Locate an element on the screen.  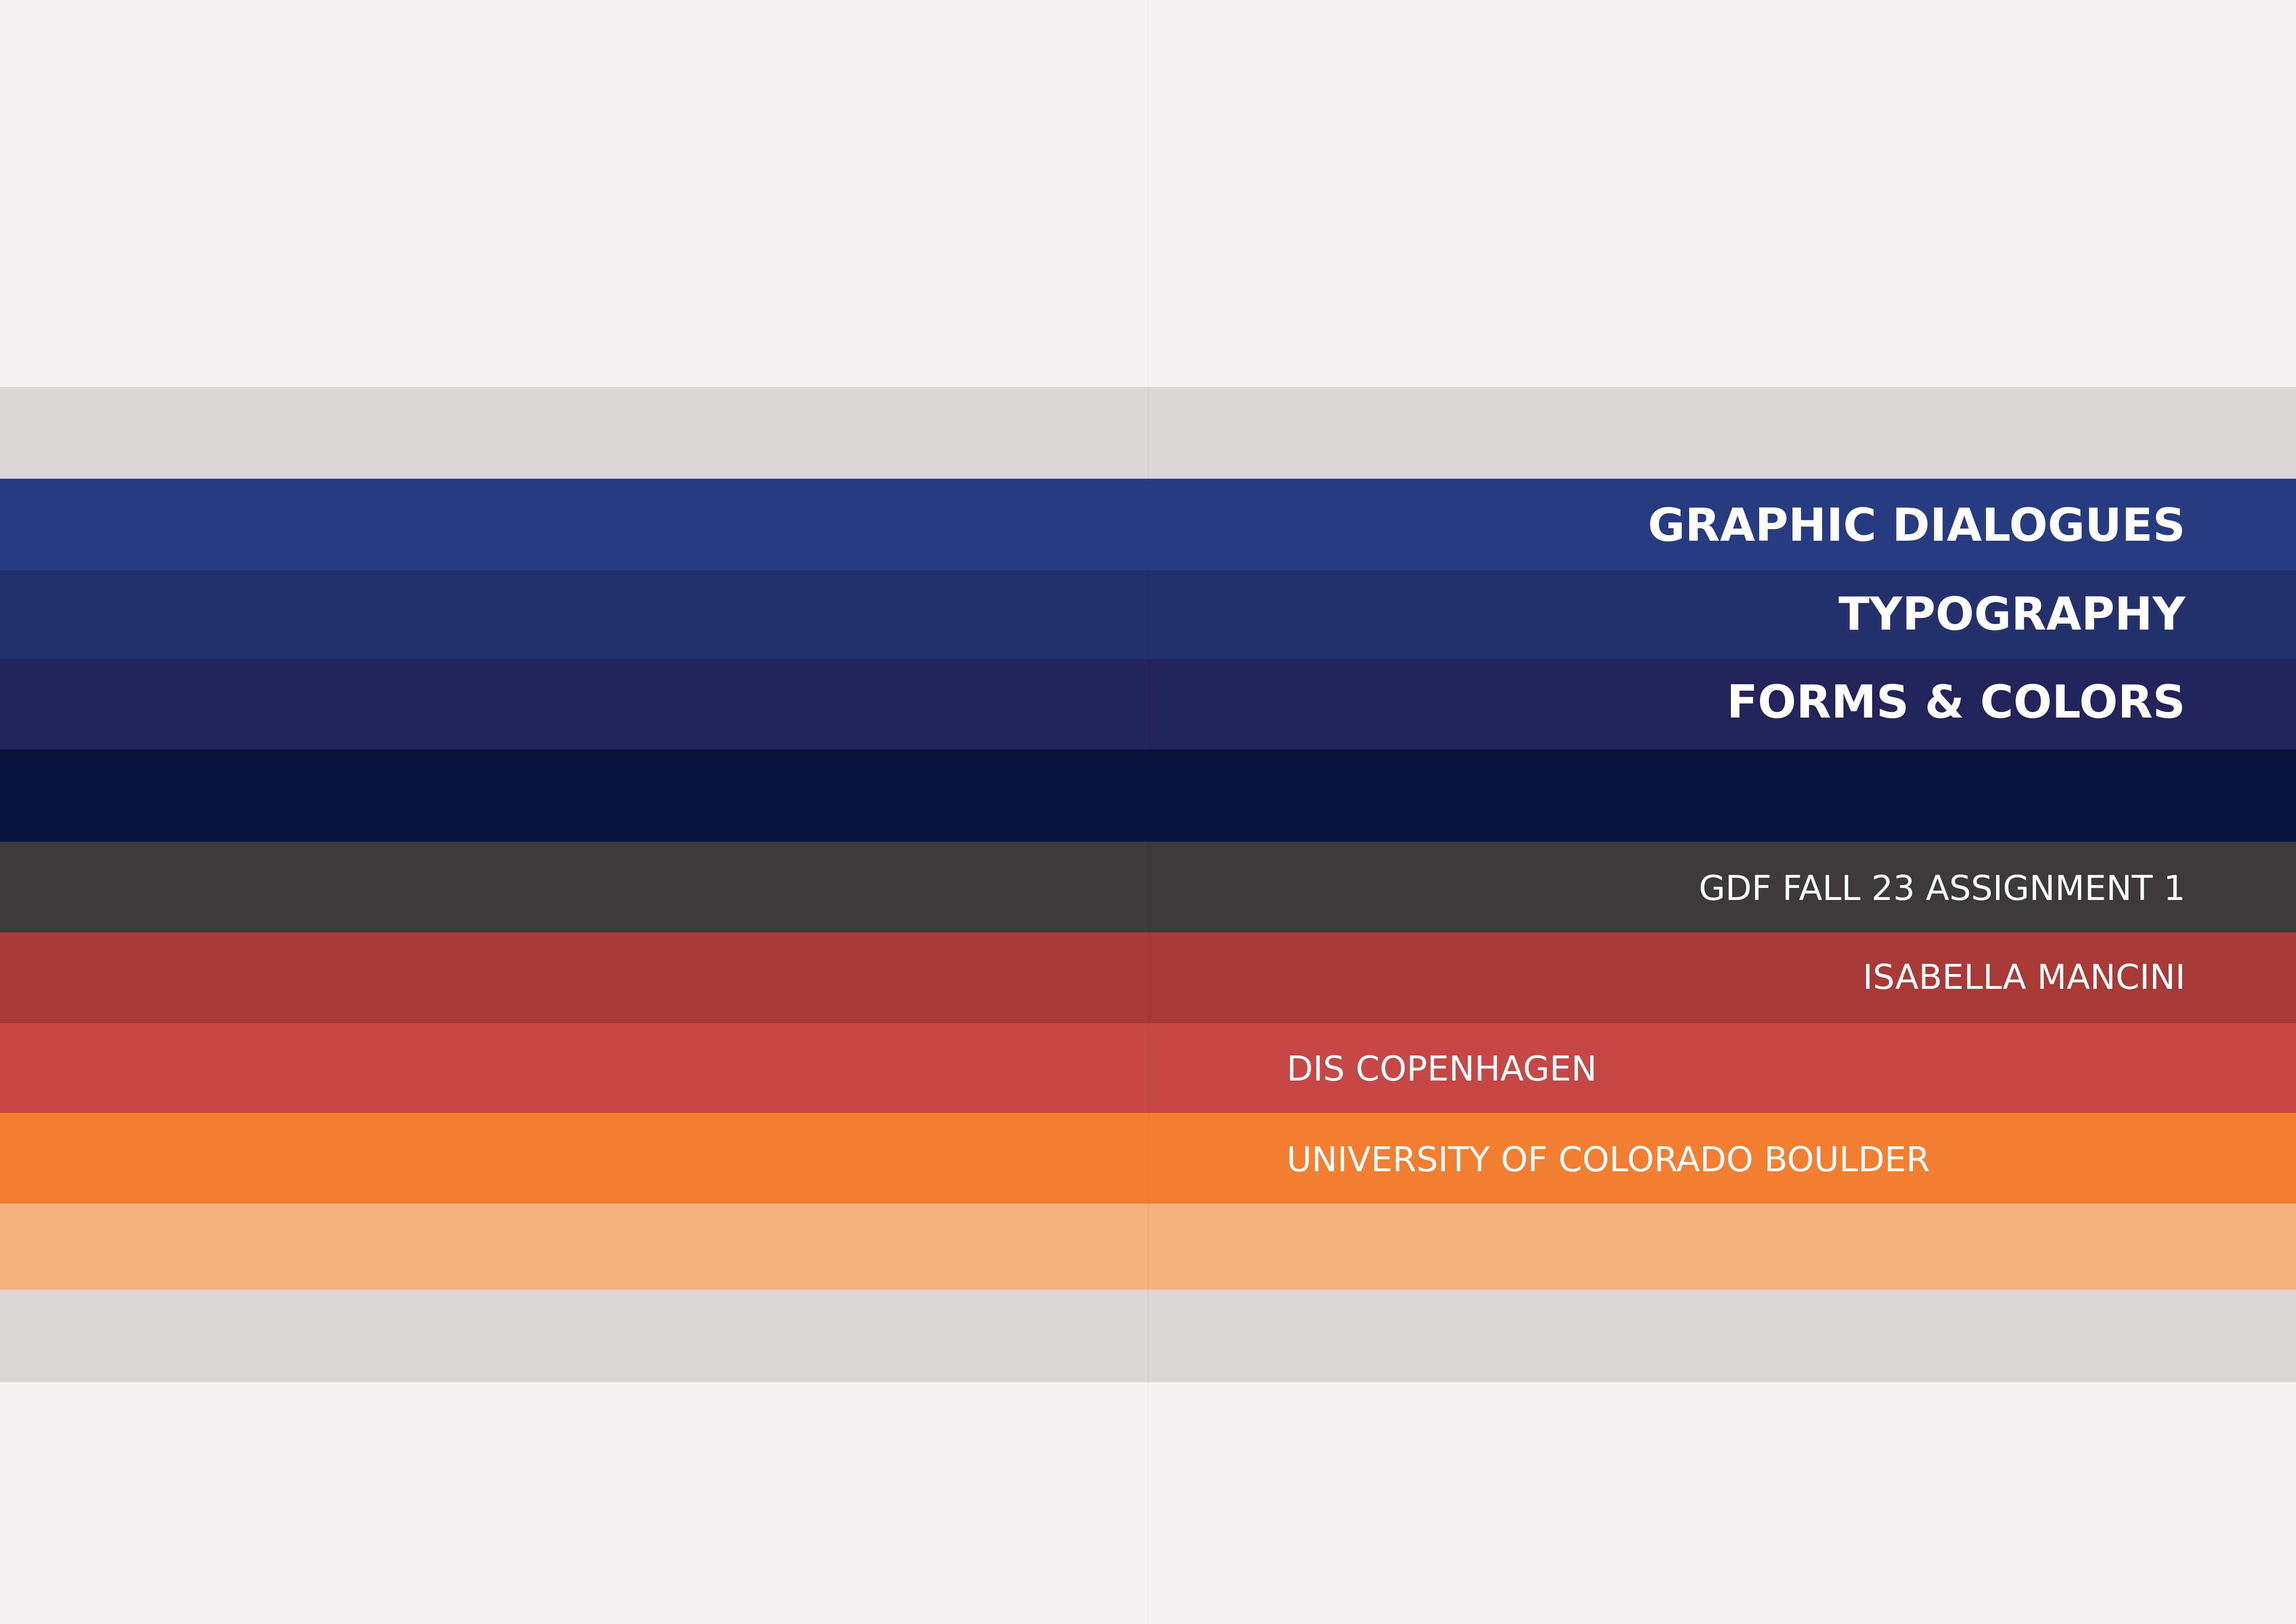
title-line-typography: TYPOGRAPHY is located at coordinates (2012, 614).